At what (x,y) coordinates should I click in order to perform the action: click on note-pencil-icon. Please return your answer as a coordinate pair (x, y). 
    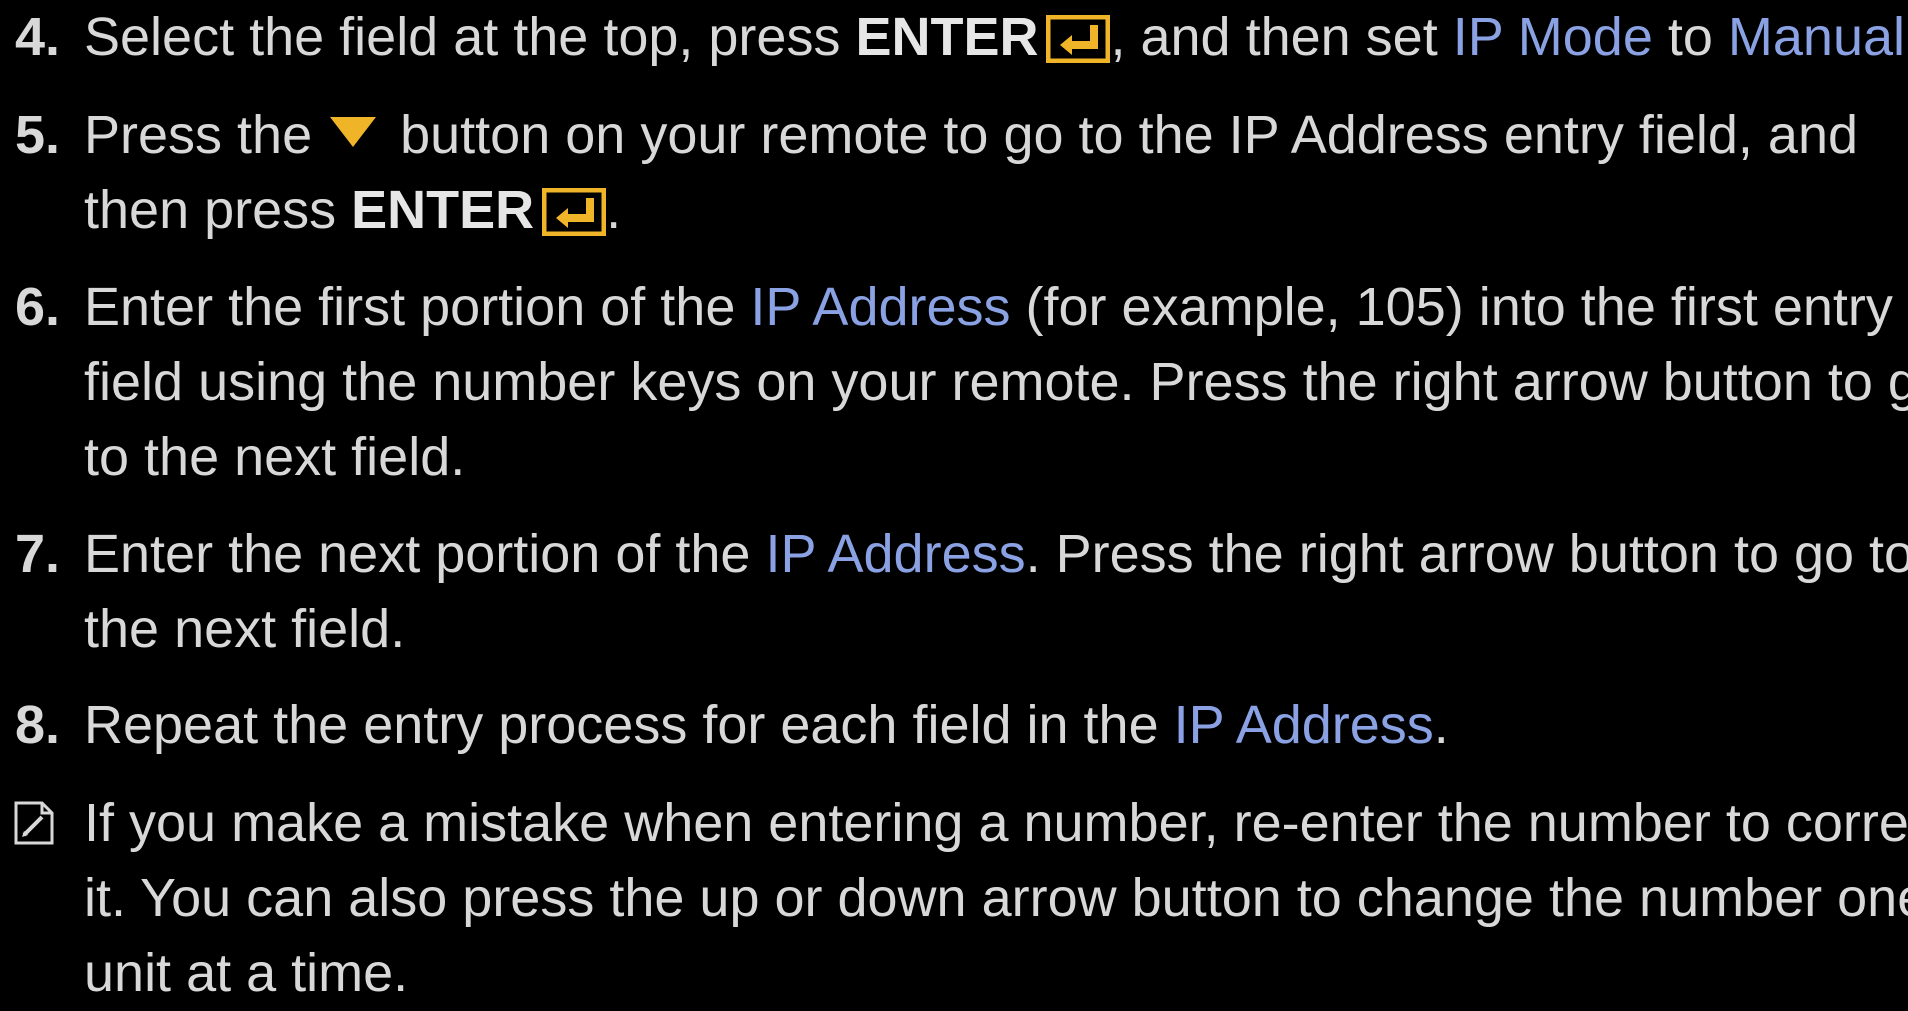
    Looking at the image, I should click on (34, 823).